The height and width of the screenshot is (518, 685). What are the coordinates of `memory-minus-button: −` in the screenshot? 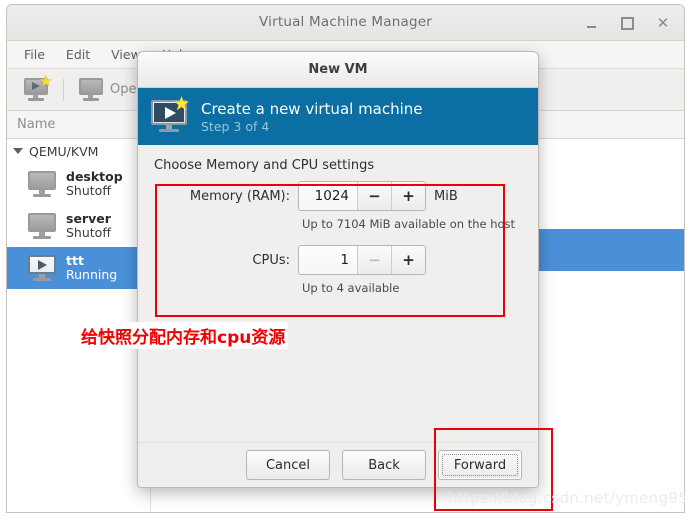 It's located at (374, 196).